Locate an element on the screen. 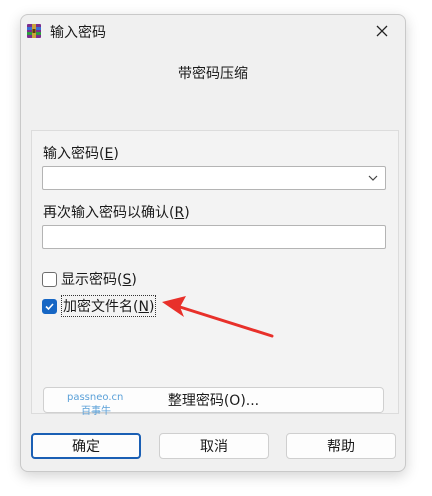  show-password-checkbox is located at coordinates (49, 279).